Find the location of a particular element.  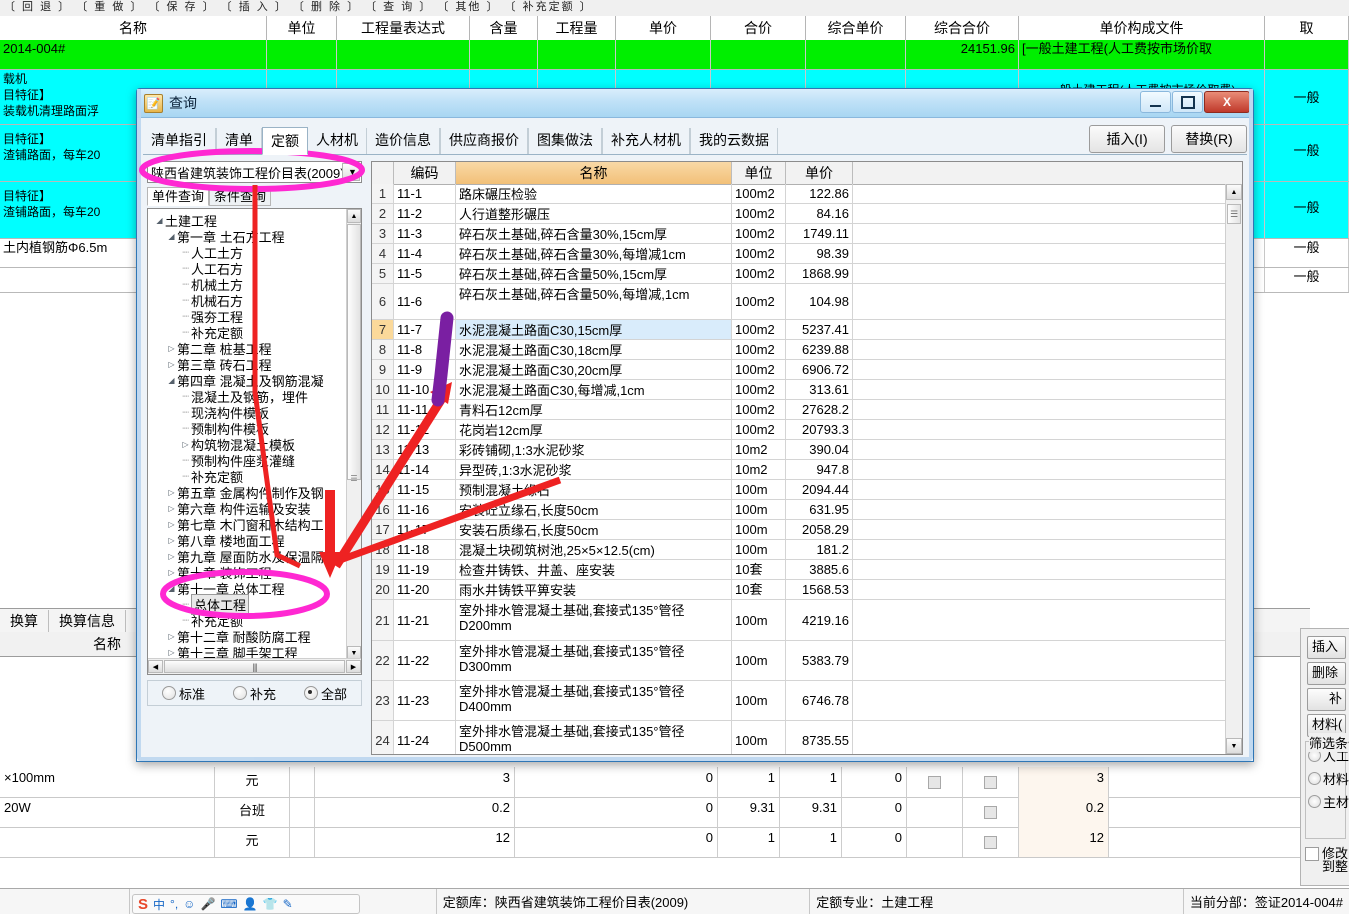

col-header-uprice: 综合单价 is located at coordinates (856, 28).